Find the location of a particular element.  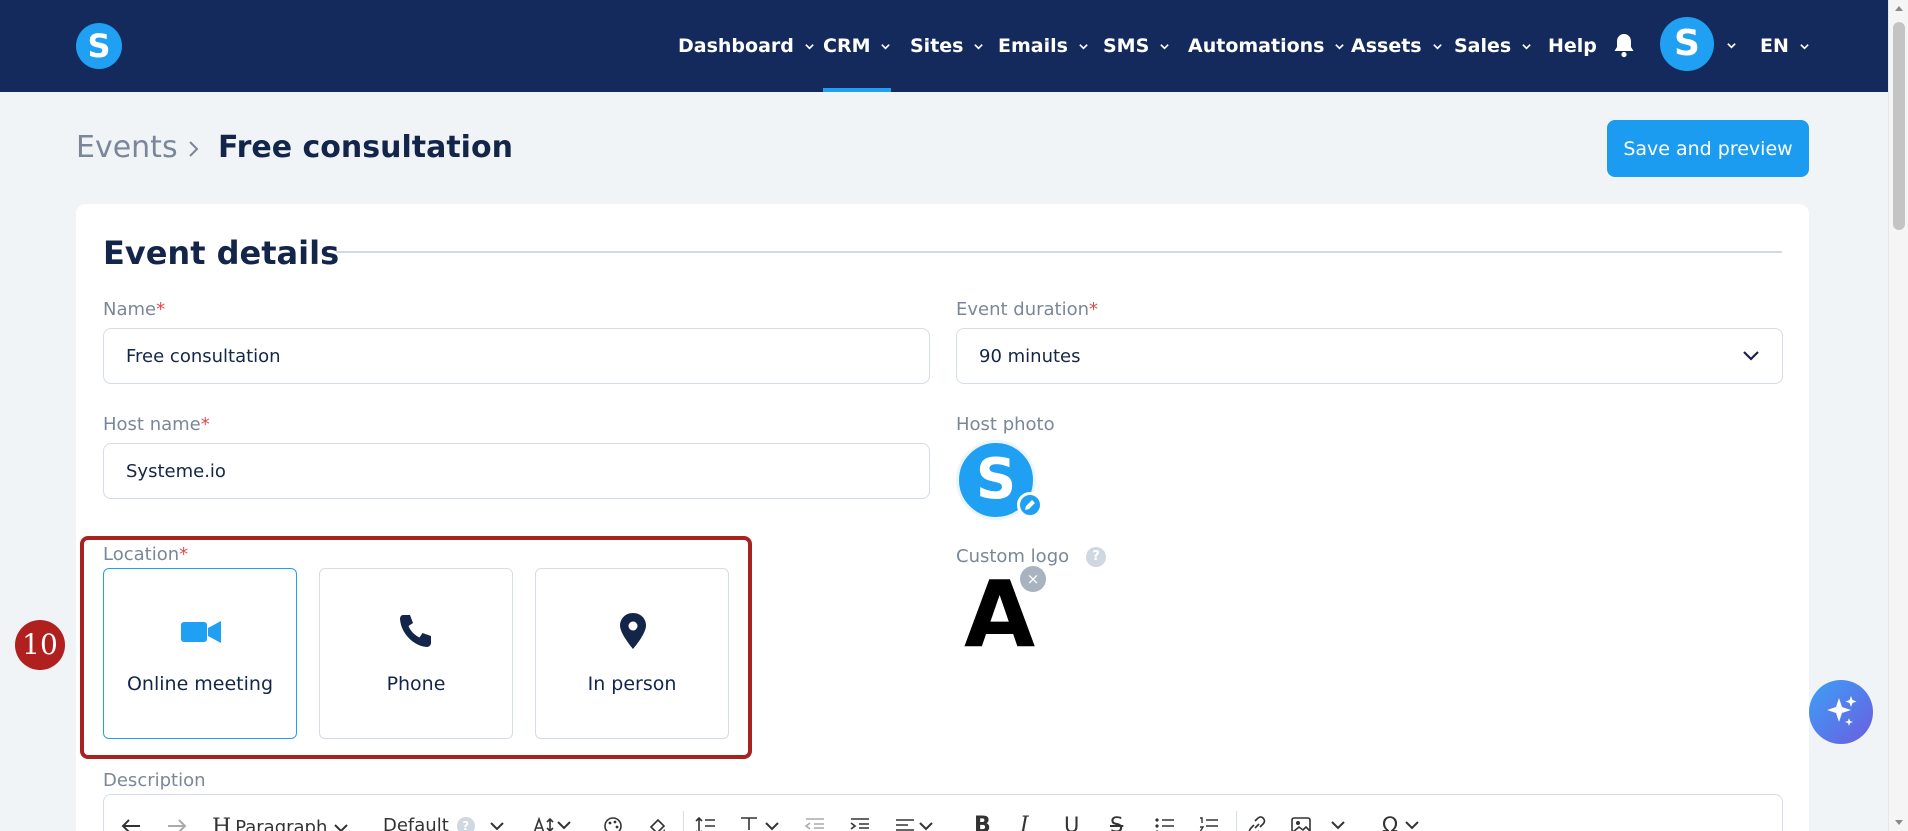

italic-icon: I is located at coordinates (1024, 822).